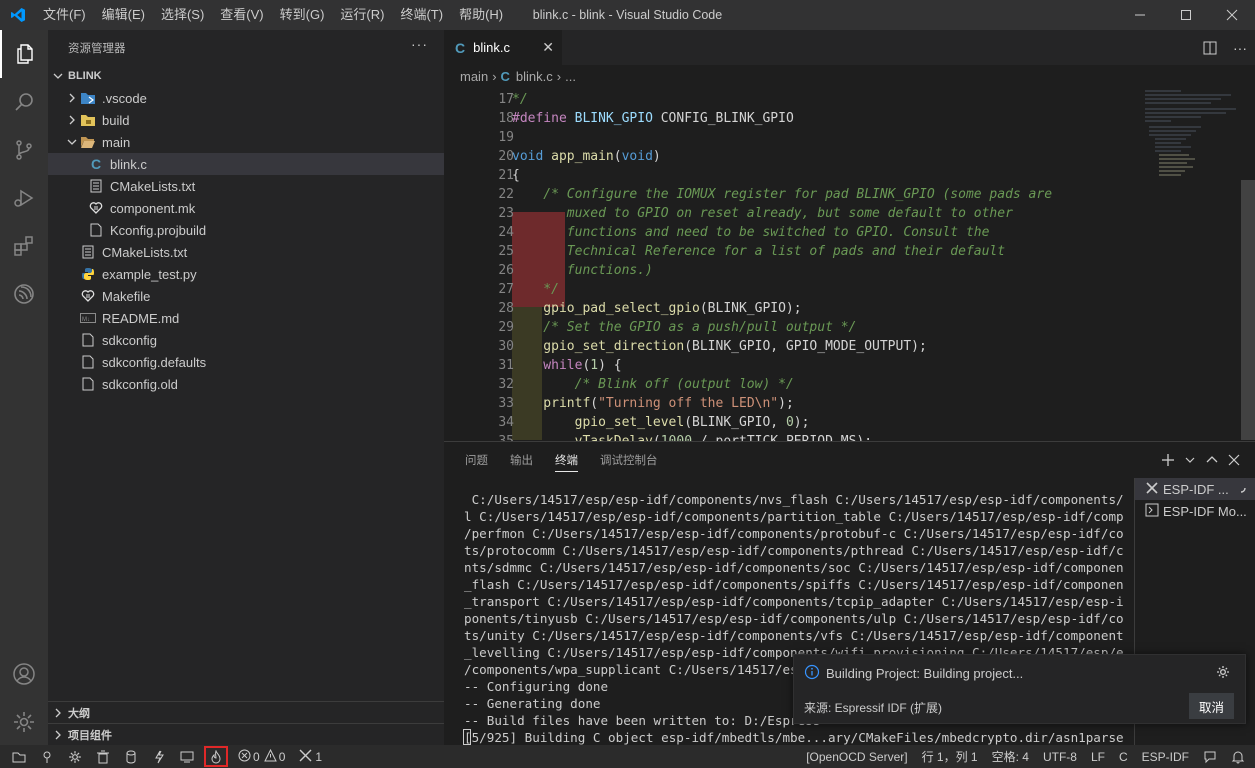 This screenshot has height=768, width=1255. What do you see at coordinates (1191, 137) in the screenshot?
I see `minimap` at bounding box center [1191, 137].